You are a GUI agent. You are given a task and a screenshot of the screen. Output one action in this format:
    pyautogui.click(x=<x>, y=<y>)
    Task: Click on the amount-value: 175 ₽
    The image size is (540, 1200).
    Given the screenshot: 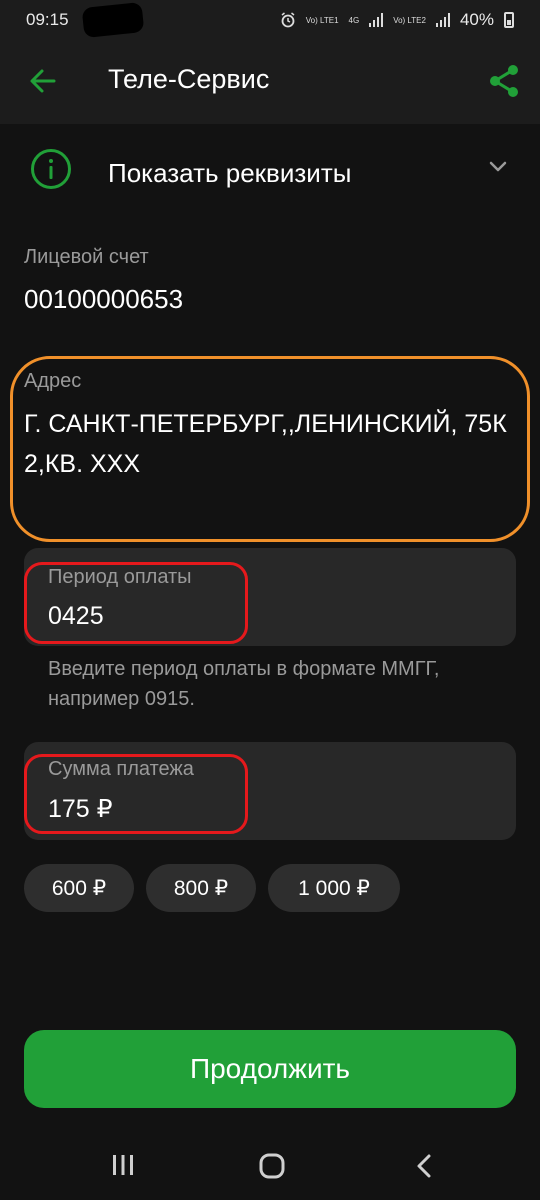 What is the action you would take?
    pyautogui.click(x=80, y=809)
    